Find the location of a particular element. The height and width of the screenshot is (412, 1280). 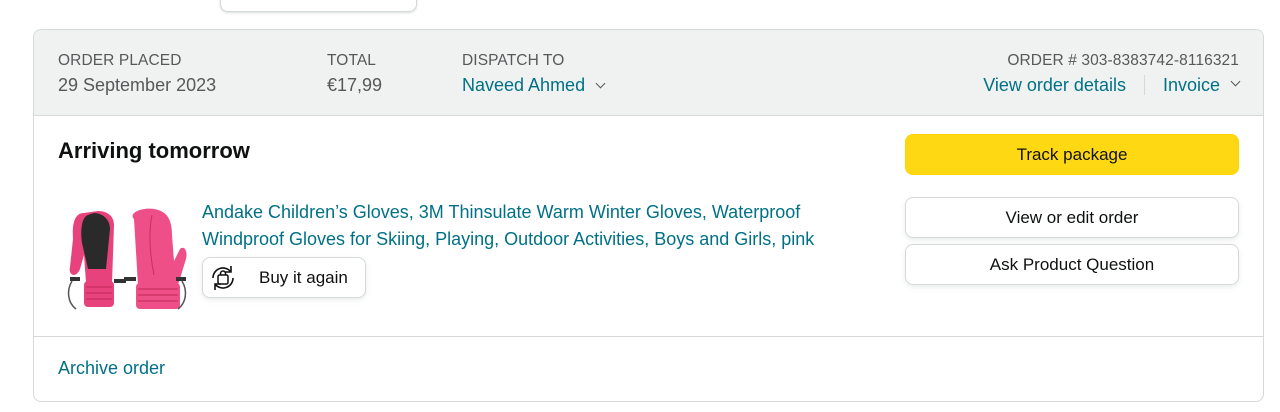

reorder-bag-icon is located at coordinates (223, 277).